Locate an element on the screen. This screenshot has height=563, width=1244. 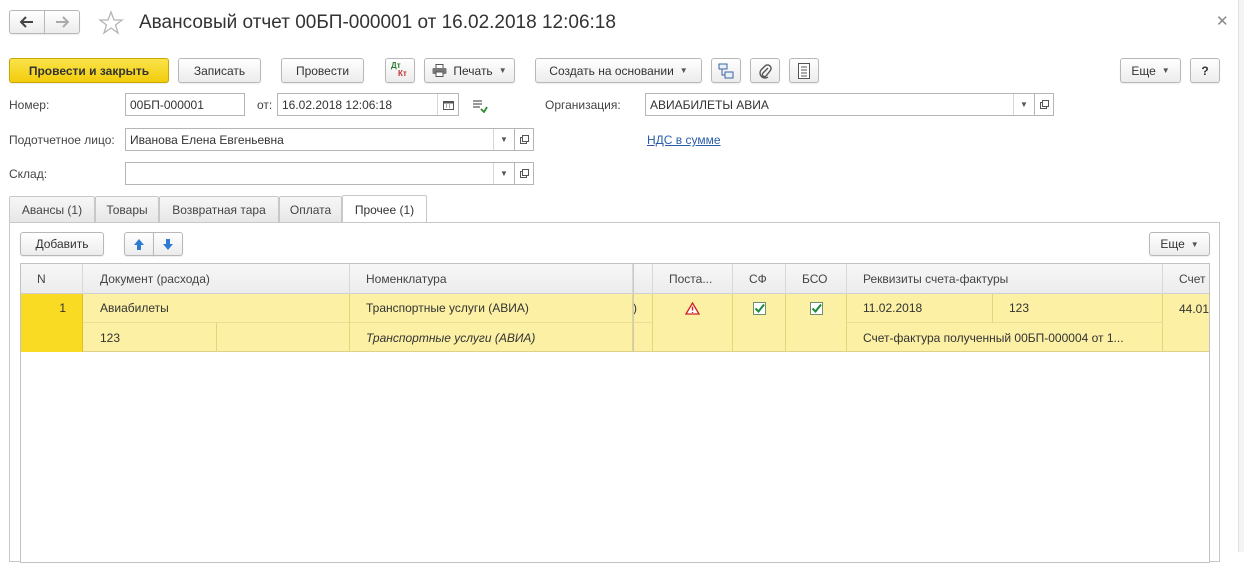
invoice-number-cell: 123 is located at coordinates (1078, 308).